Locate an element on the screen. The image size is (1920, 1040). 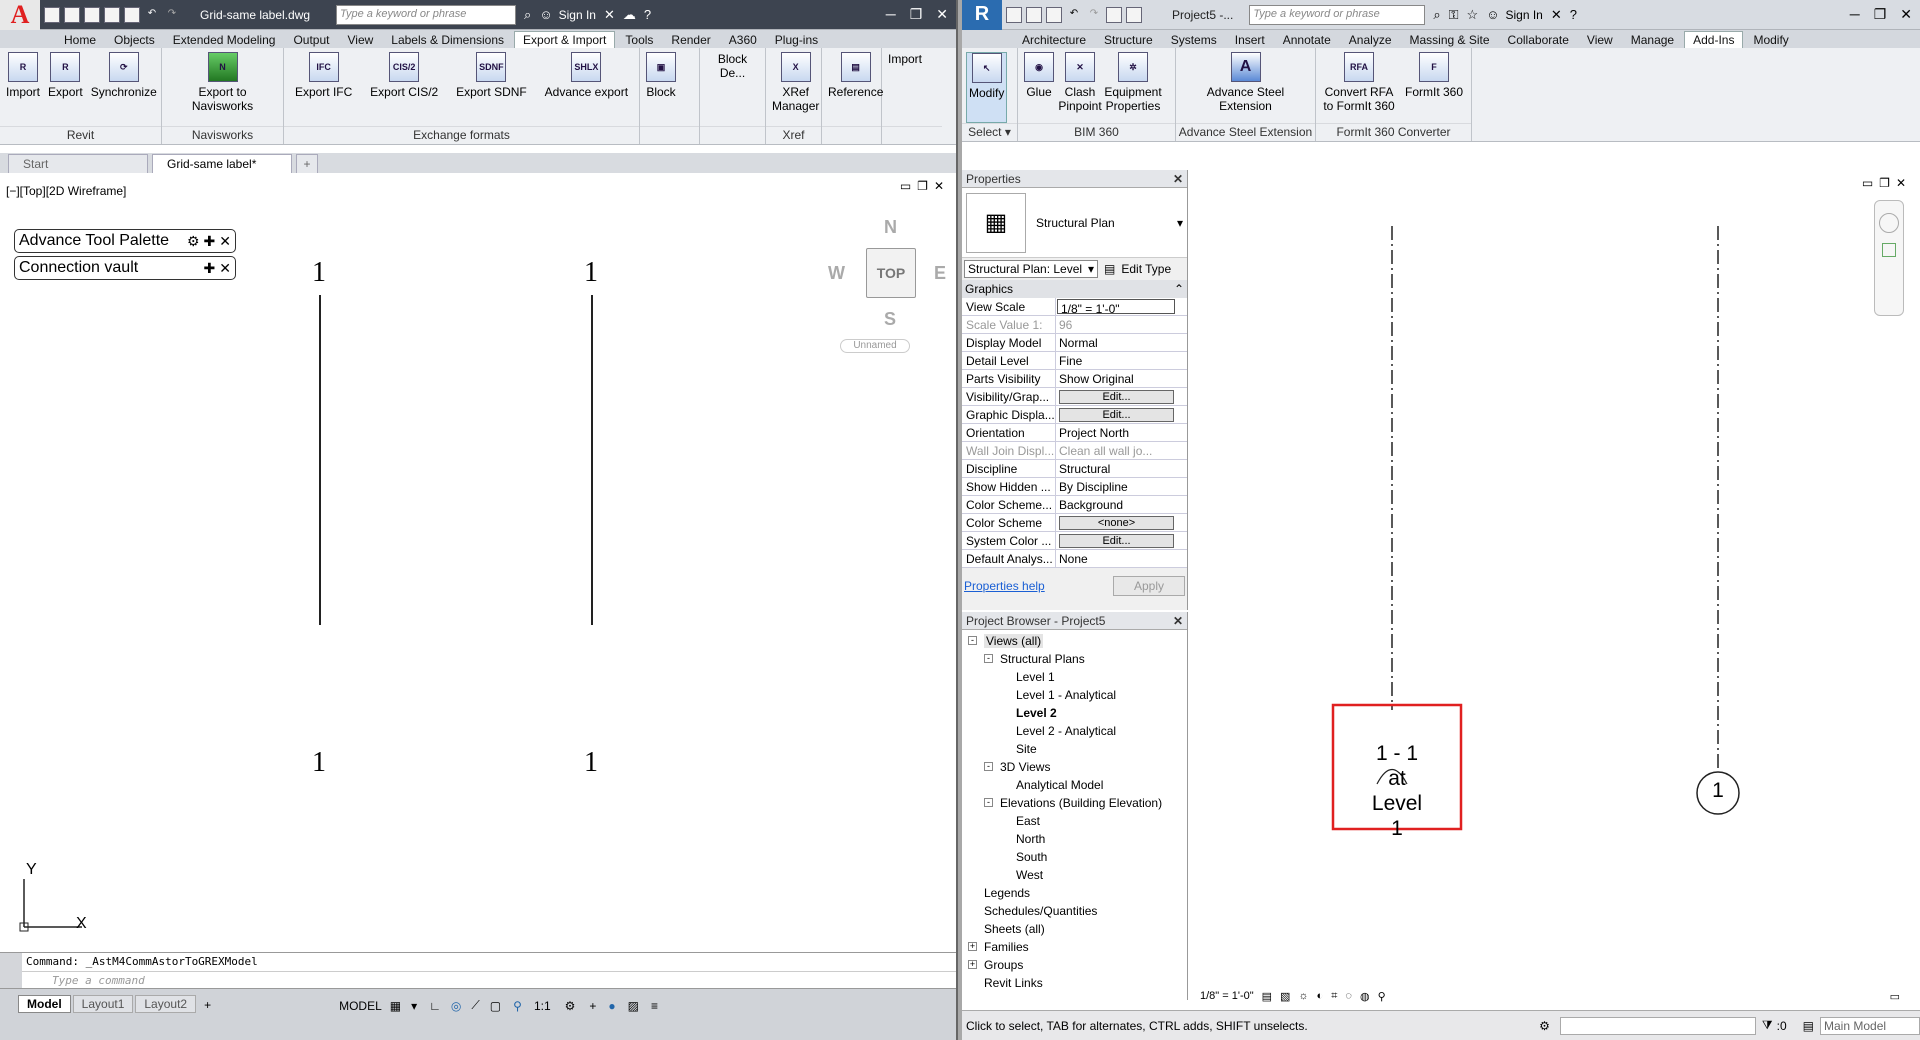
property-row: View Scale 1/8" = 1'-0" is located at coordinates (1074, 307).